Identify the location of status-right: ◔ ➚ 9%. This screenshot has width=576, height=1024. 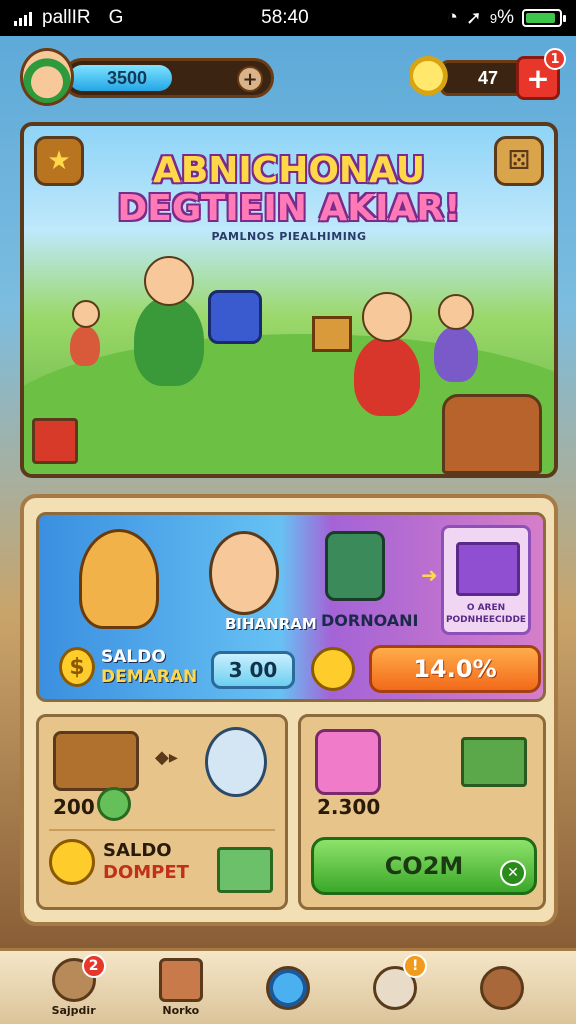
(506, 18).